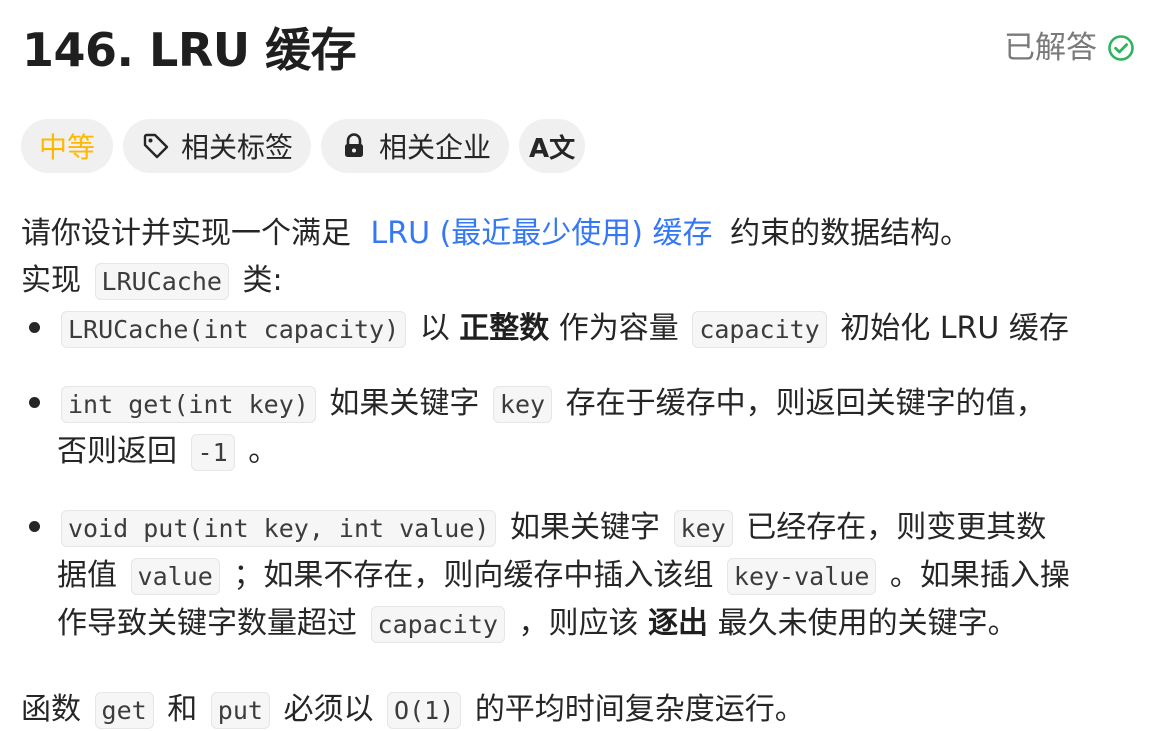 This screenshot has width=1153, height=731. Describe the element at coordinates (805, 403) in the screenshot. I see `item-text: 存在于缓存中，则返回关键字的值，` at that location.